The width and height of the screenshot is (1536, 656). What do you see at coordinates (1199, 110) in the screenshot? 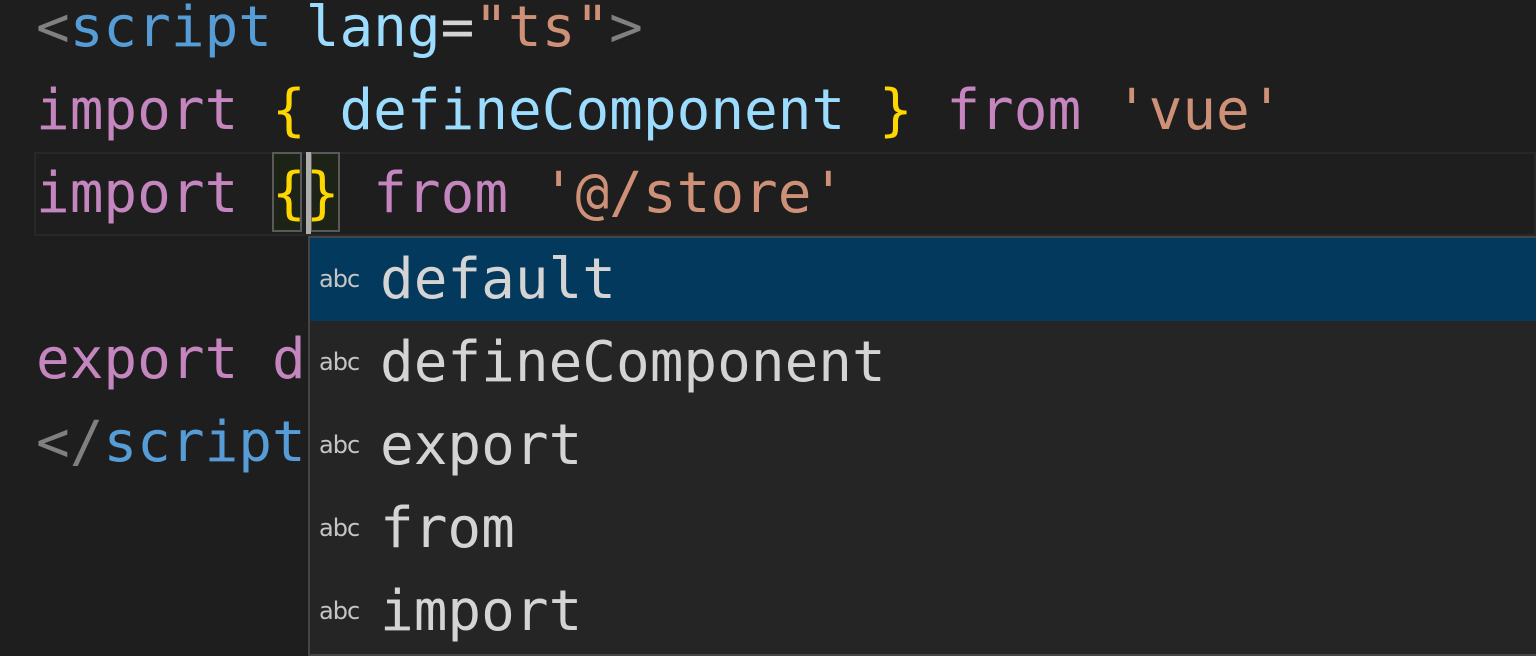
I see `string: 'vue'` at bounding box center [1199, 110].